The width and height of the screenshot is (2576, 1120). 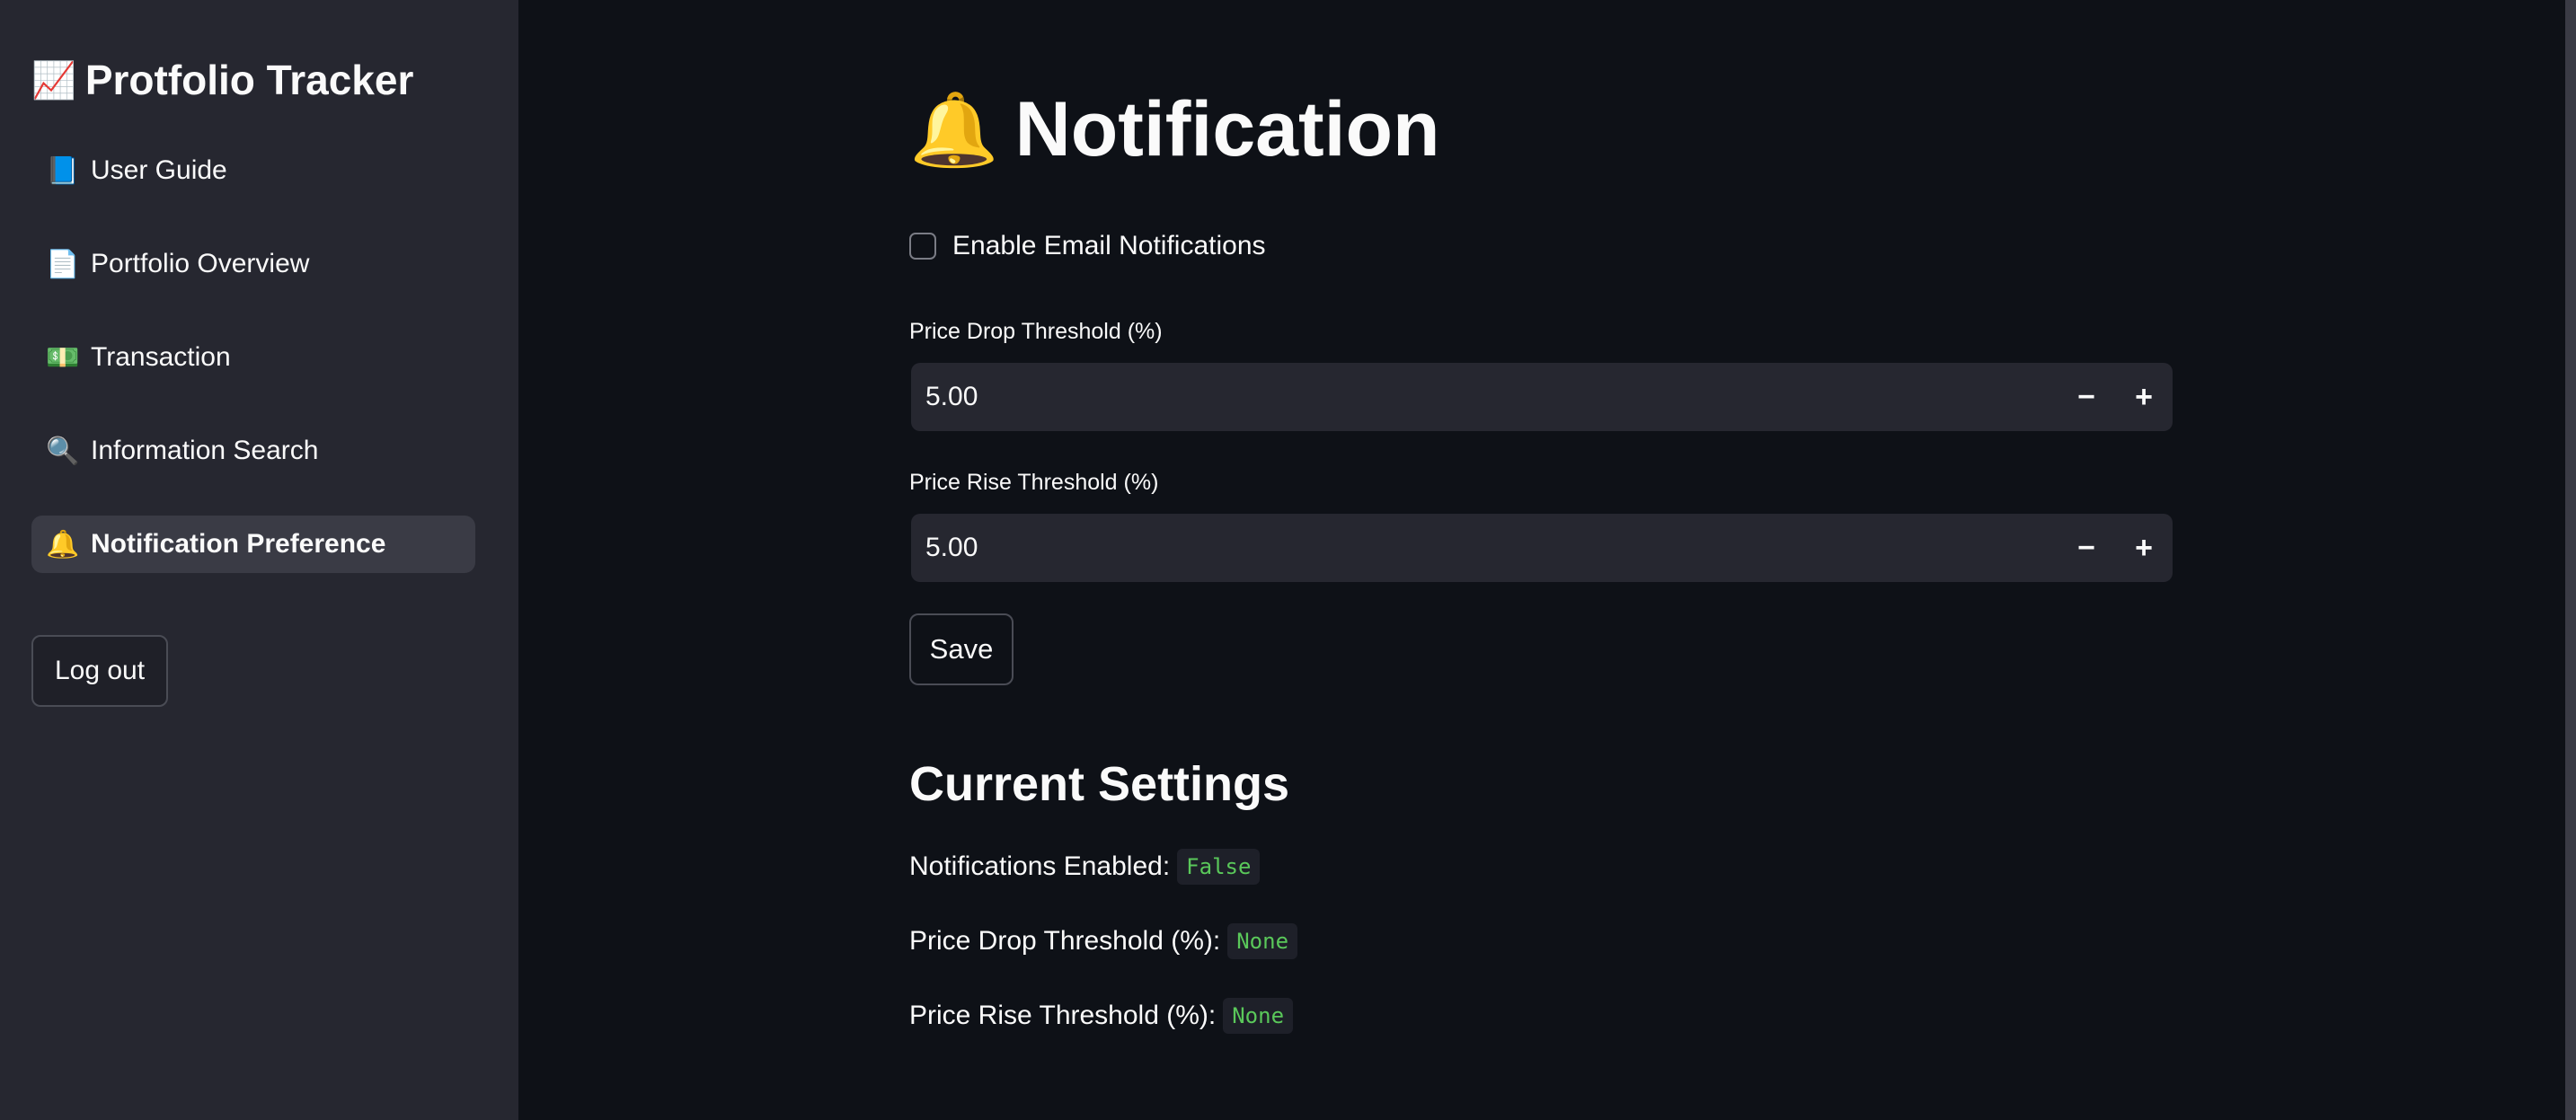 What do you see at coordinates (1227, 129) in the screenshot?
I see `page-title-text: Notification` at bounding box center [1227, 129].